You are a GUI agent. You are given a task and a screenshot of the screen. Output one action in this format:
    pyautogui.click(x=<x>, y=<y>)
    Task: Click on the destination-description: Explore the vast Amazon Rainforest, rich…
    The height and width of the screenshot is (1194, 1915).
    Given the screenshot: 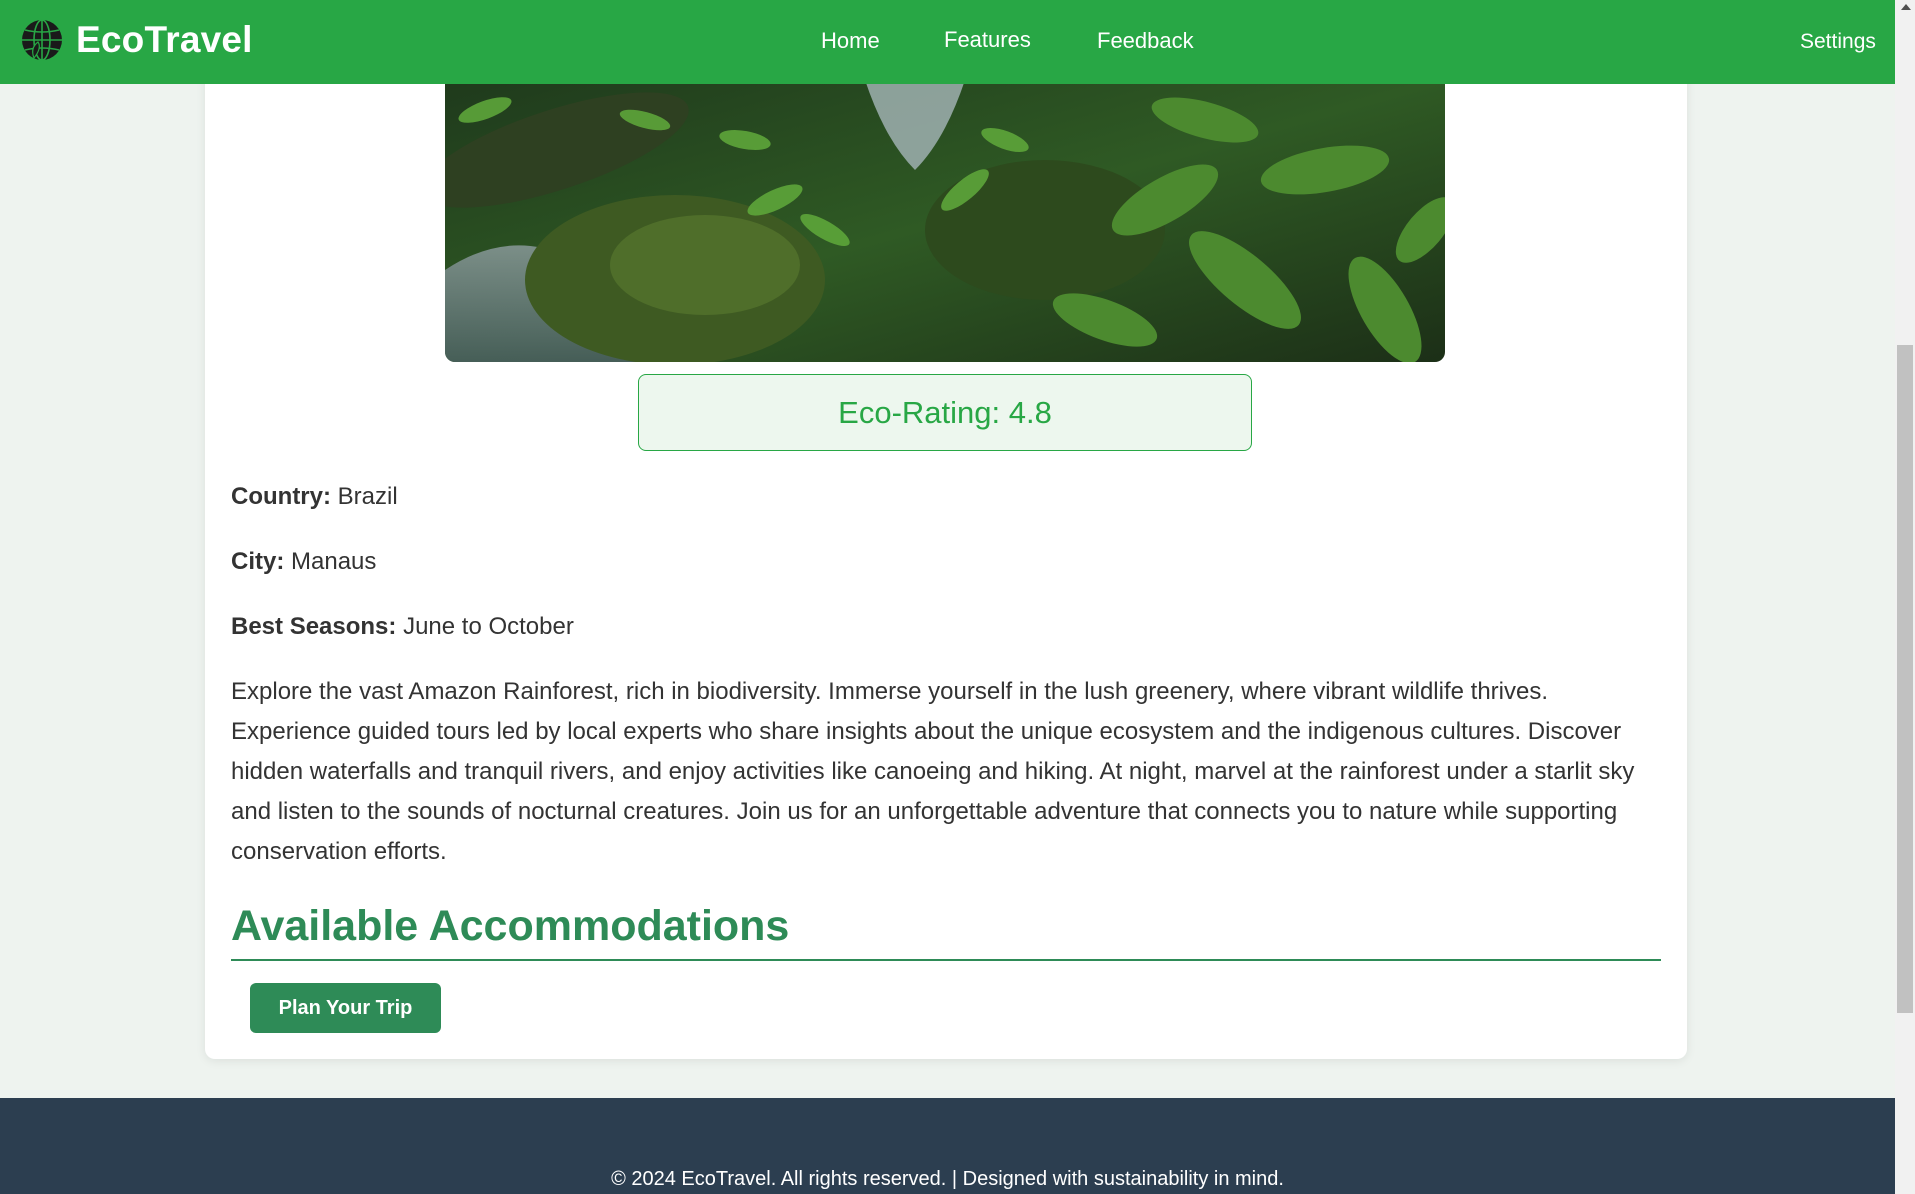 What is the action you would take?
    pyautogui.click(x=933, y=771)
    